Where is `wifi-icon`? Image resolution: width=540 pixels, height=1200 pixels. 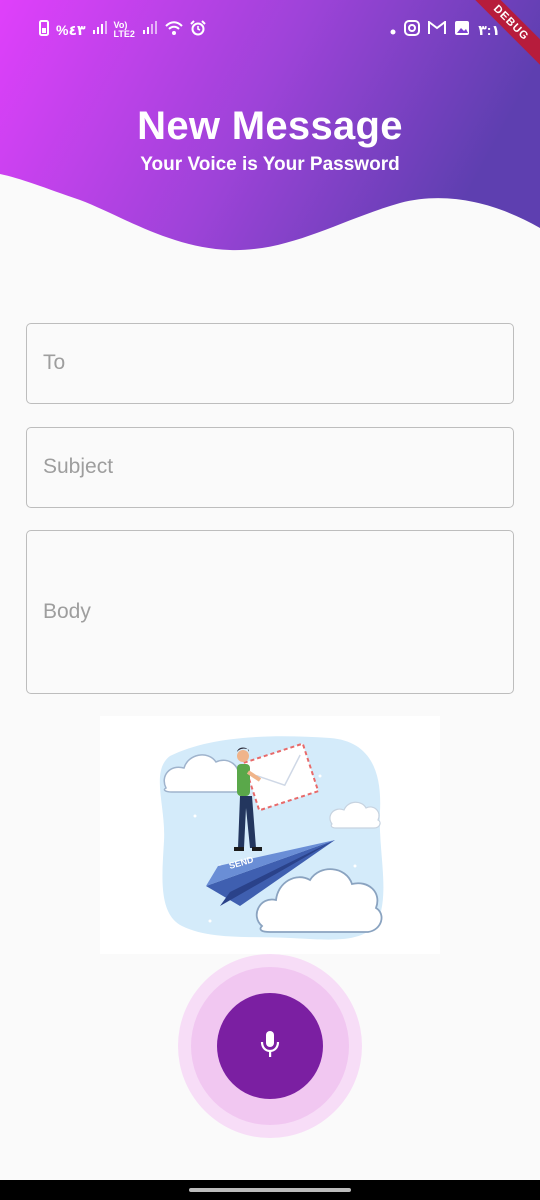 wifi-icon is located at coordinates (174, 30).